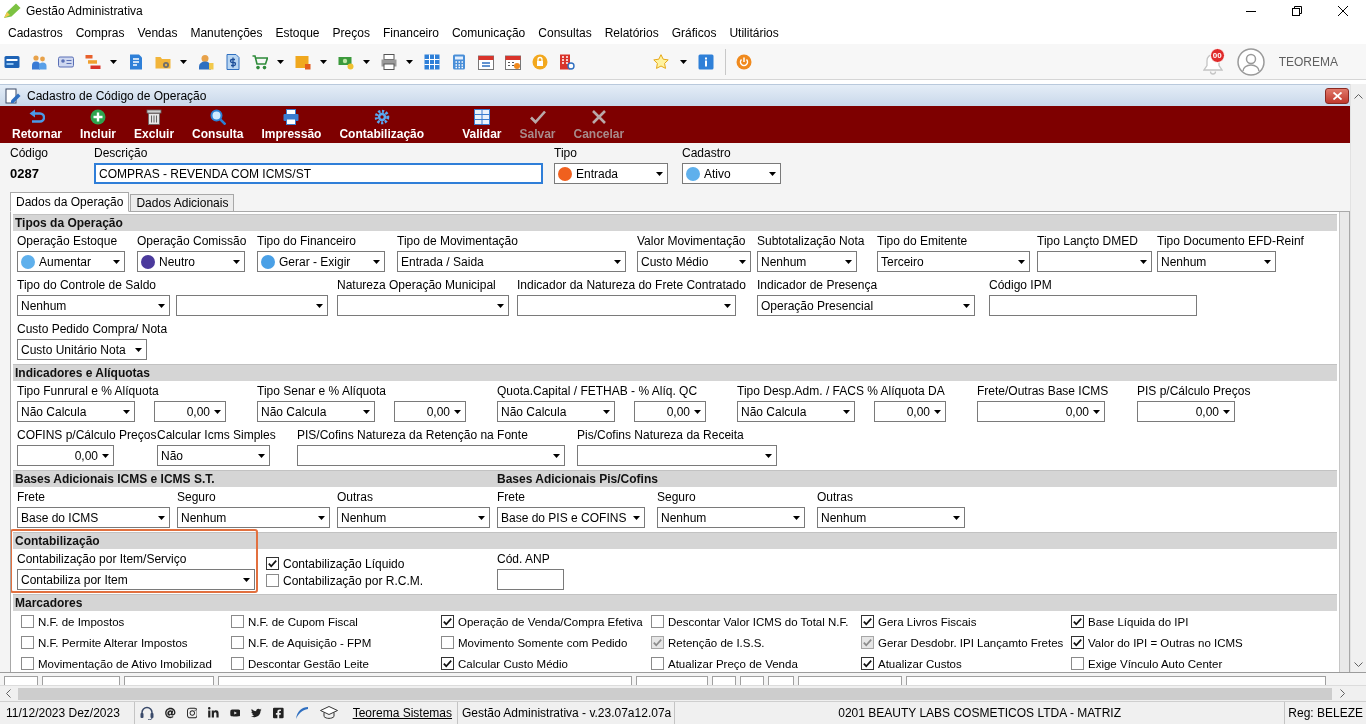 Image resolution: width=1366 pixels, height=724 pixels. Describe the element at coordinates (402, 713) in the screenshot. I see `website-link: Teorema Sistemas` at that location.